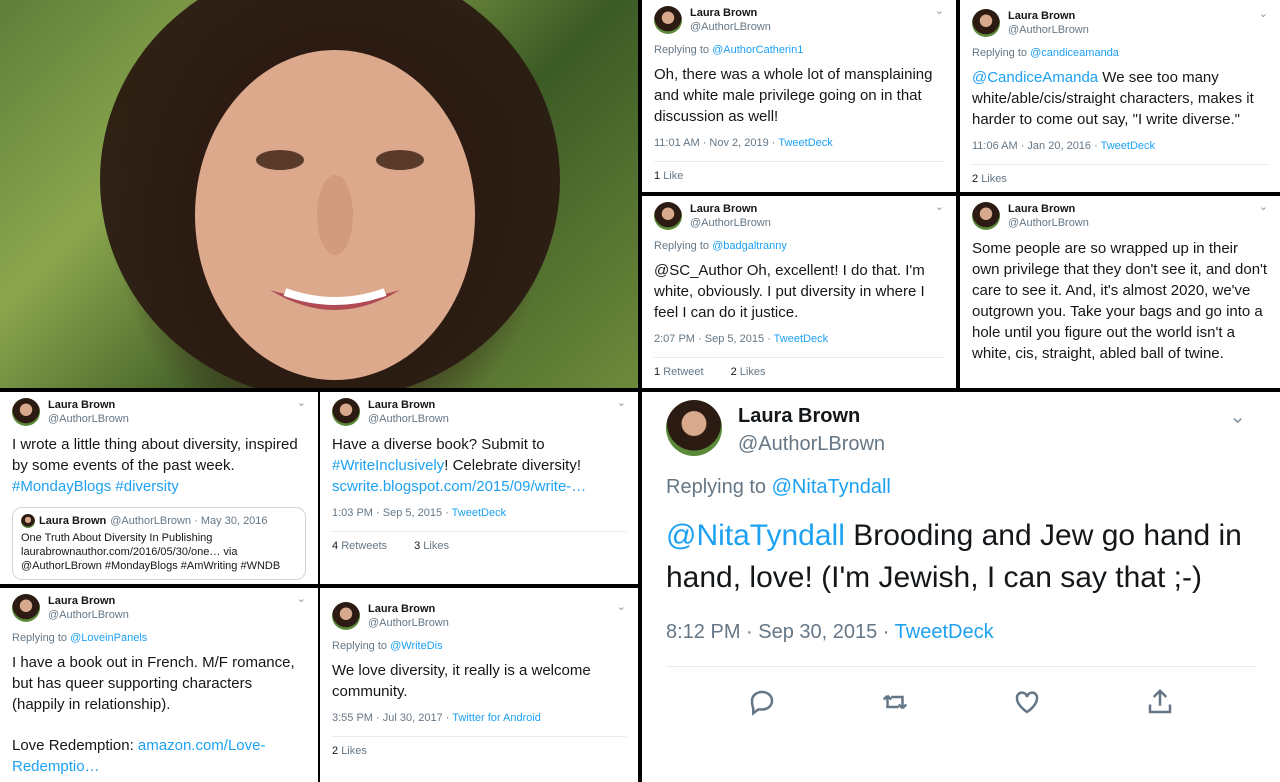 Image resolution: width=1280 pixels, height=782 pixels. What do you see at coordinates (1027, 704) in the screenshot?
I see `heart-icon` at bounding box center [1027, 704].